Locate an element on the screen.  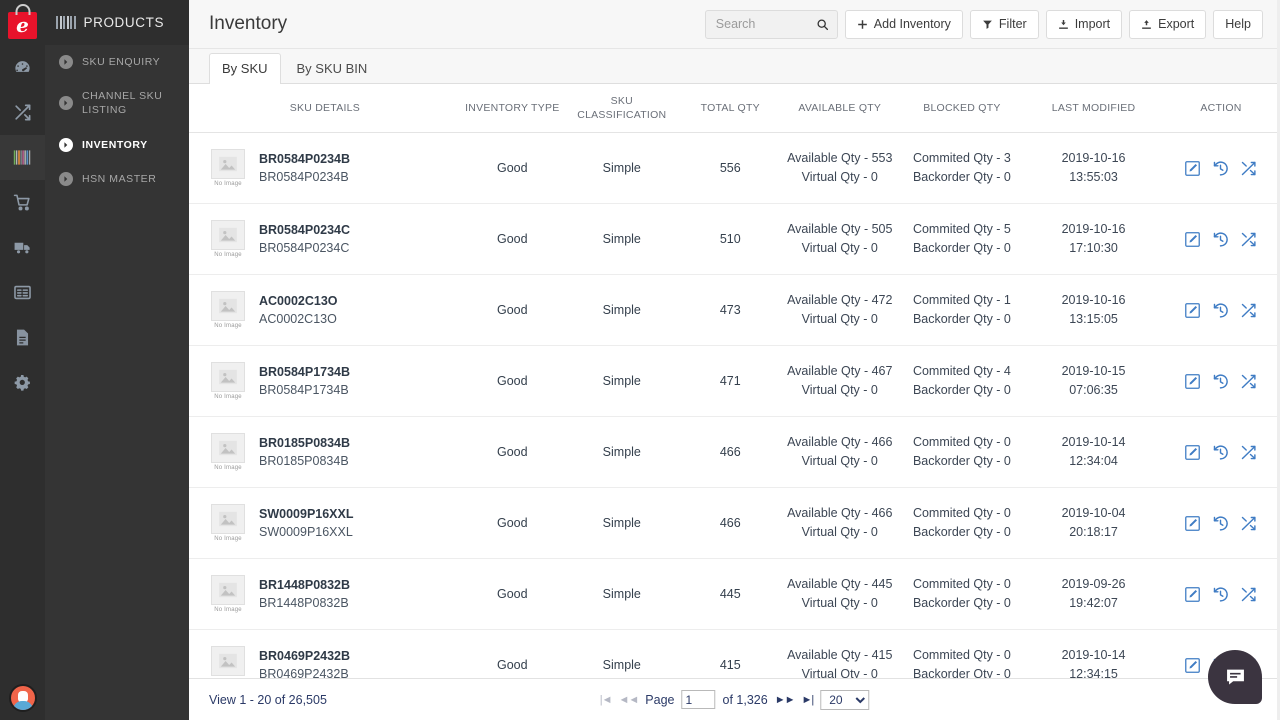
cell-sku-details: No Image BR0584P0234B BR0584P0234B is located at coordinates (325, 168).